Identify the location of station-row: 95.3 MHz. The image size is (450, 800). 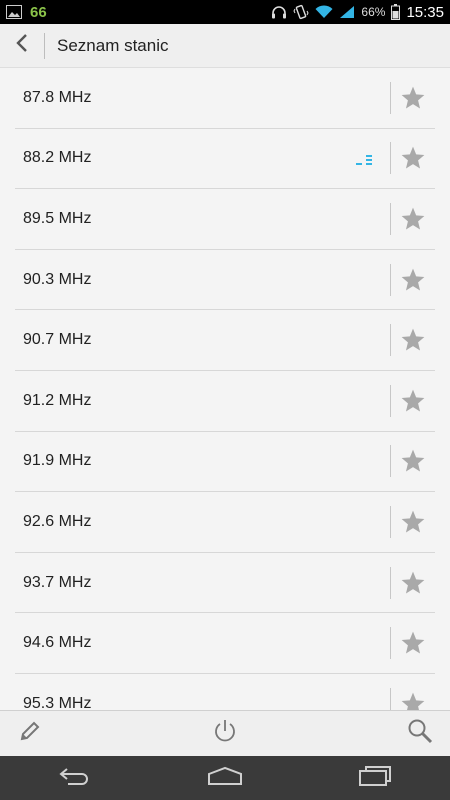
(225, 692).